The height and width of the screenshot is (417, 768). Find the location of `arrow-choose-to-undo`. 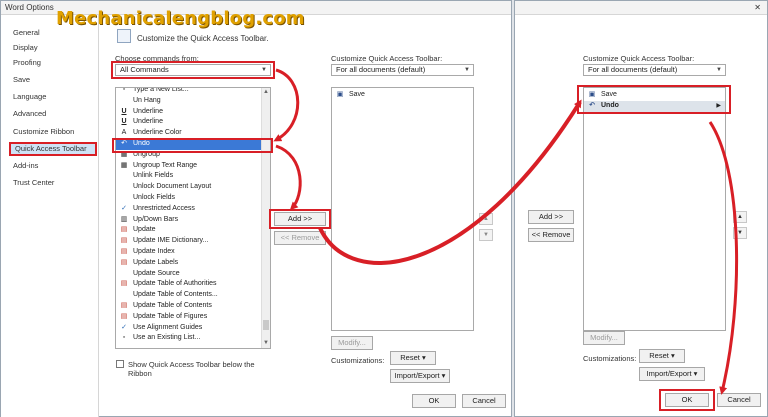

arrow-choose-to-undo is located at coordinates (286, 105).